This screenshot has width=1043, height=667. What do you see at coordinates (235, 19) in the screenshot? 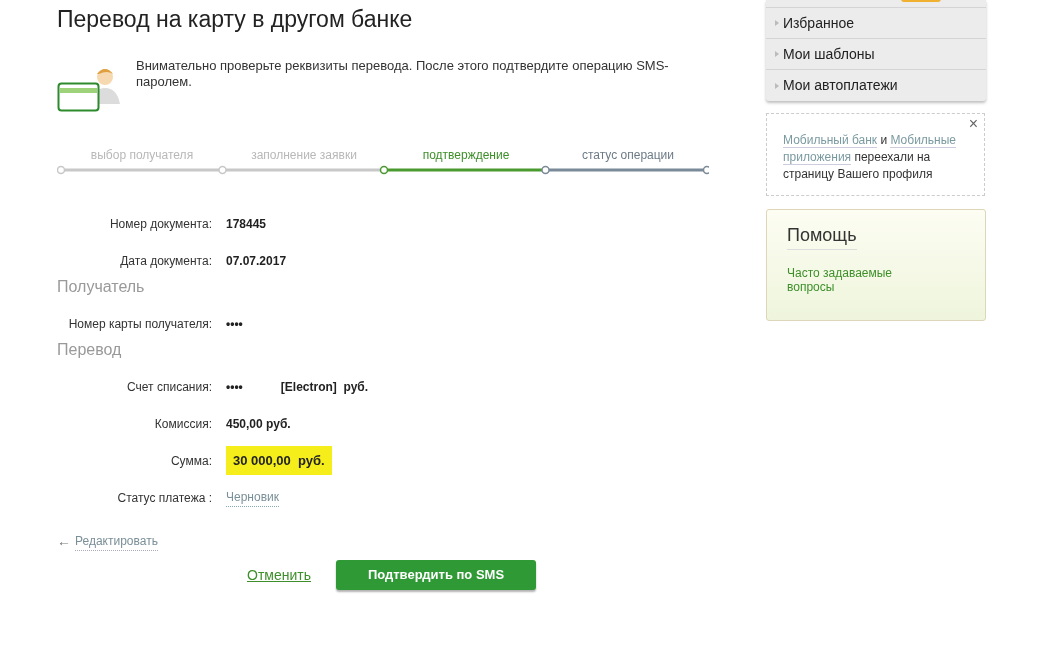
I see `page-title: Перевод на карту в другом банке` at bounding box center [235, 19].